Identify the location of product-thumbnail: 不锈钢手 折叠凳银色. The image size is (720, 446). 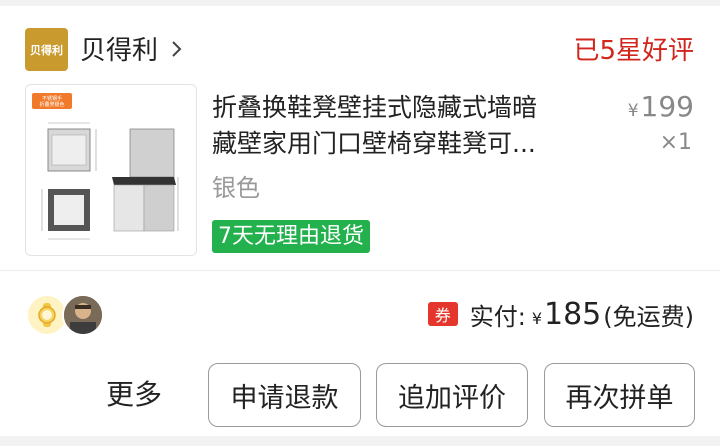
(111, 170).